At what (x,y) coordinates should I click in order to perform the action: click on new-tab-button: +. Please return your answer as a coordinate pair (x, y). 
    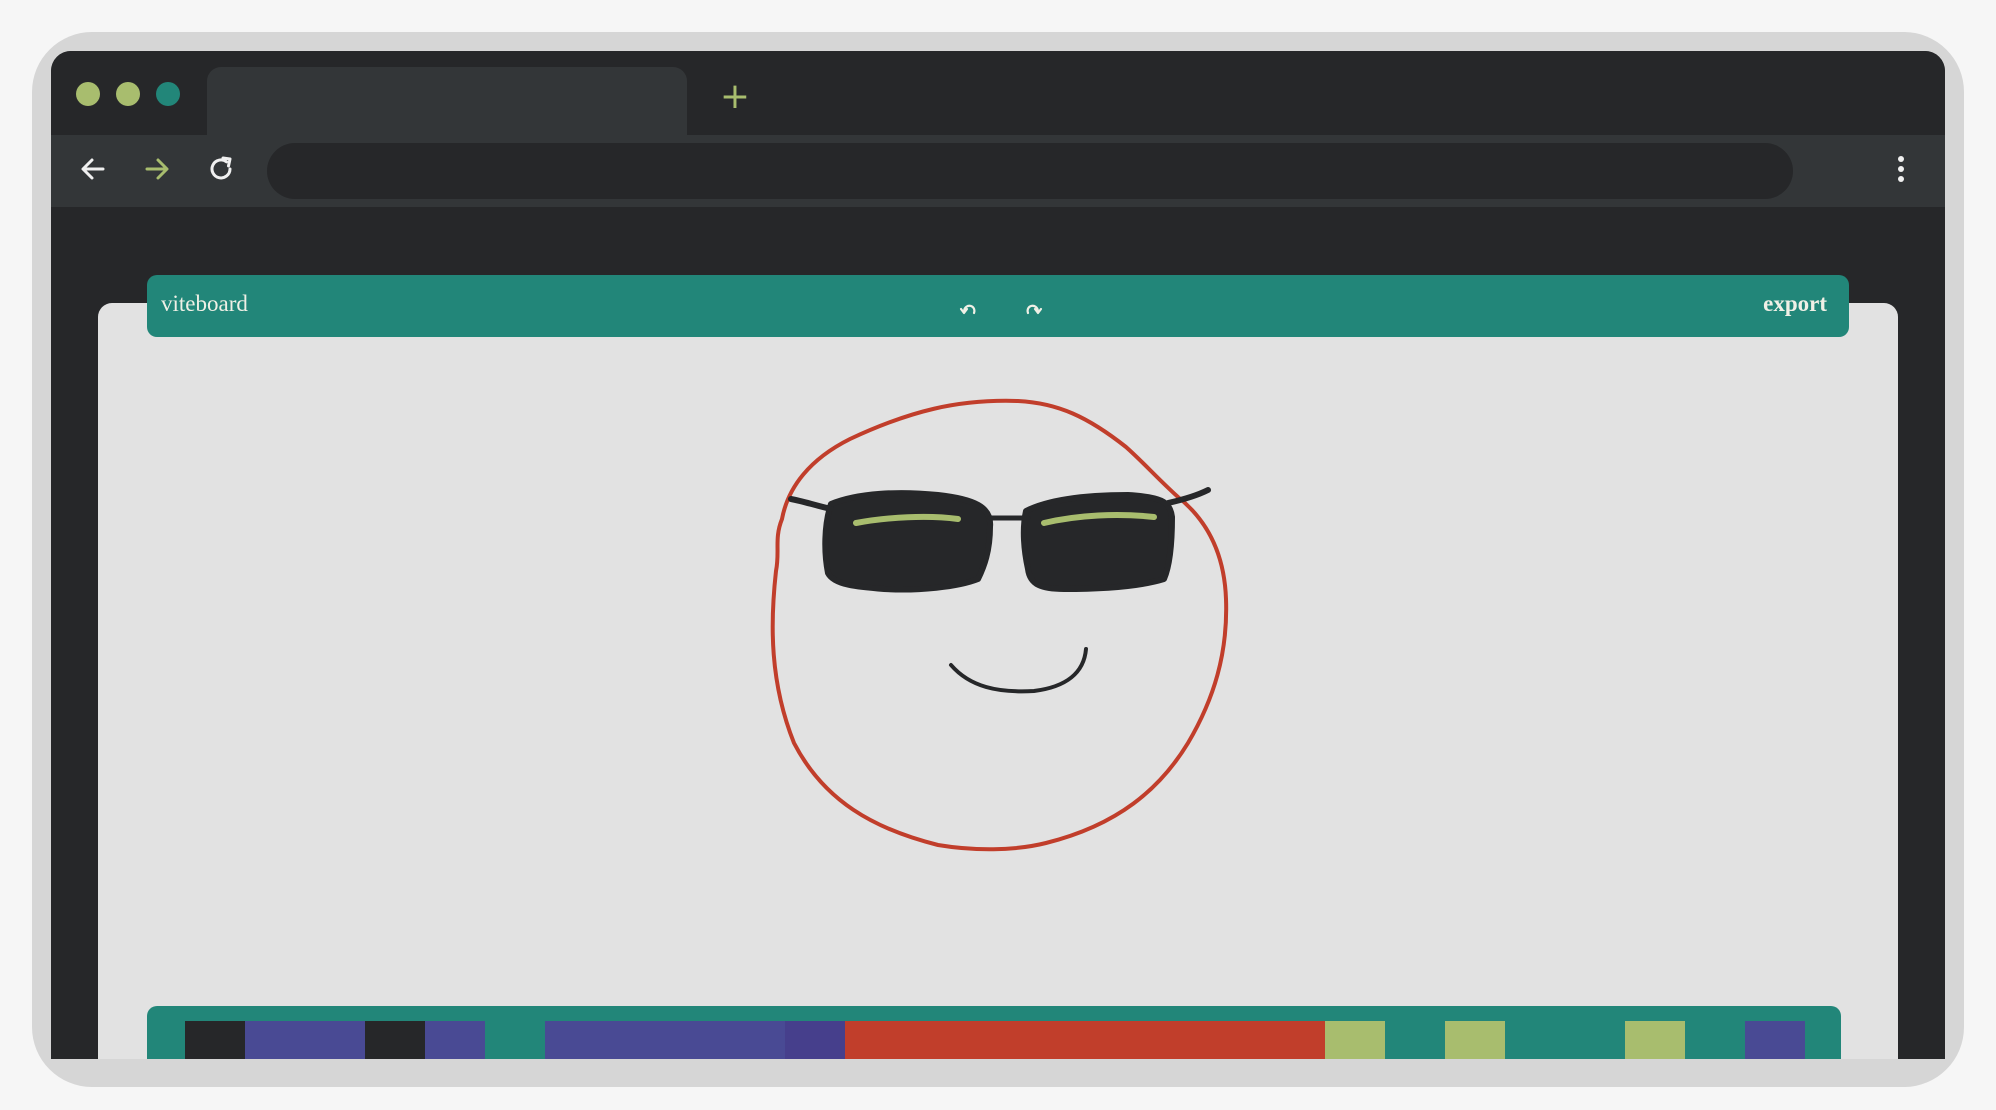
    Looking at the image, I should click on (735, 97).